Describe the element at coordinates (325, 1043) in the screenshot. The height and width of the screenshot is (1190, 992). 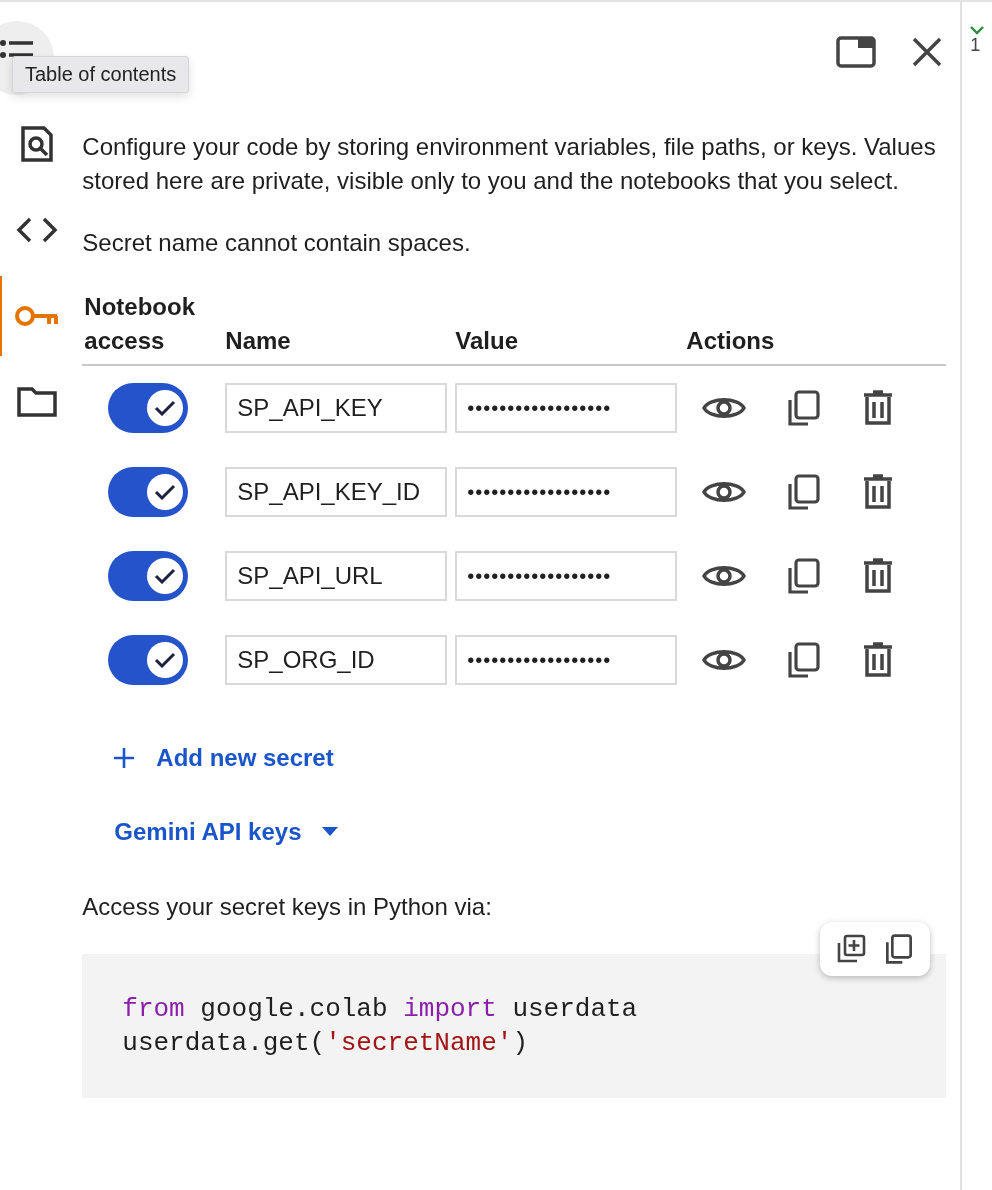
I see `code-line: userdata.get('secretName')` at that location.